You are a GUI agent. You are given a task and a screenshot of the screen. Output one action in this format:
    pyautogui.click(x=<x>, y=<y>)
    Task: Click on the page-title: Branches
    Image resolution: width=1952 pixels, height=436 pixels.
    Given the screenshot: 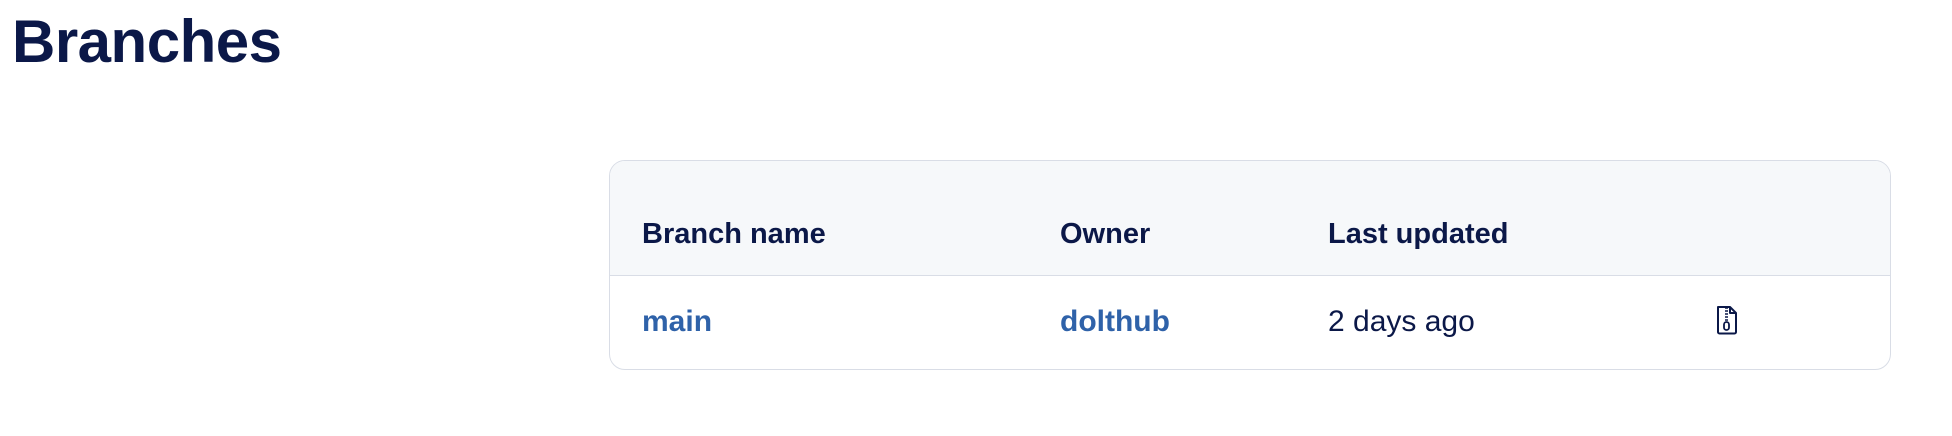 What is the action you would take?
    pyautogui.click(x=147, y=41)
    